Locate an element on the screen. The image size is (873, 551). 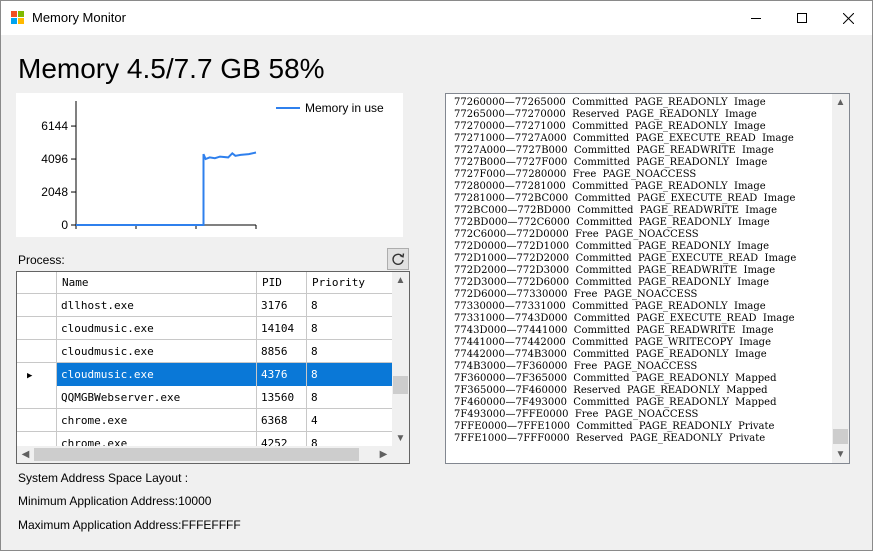
minimize-button is located at coordinates (756, 18).